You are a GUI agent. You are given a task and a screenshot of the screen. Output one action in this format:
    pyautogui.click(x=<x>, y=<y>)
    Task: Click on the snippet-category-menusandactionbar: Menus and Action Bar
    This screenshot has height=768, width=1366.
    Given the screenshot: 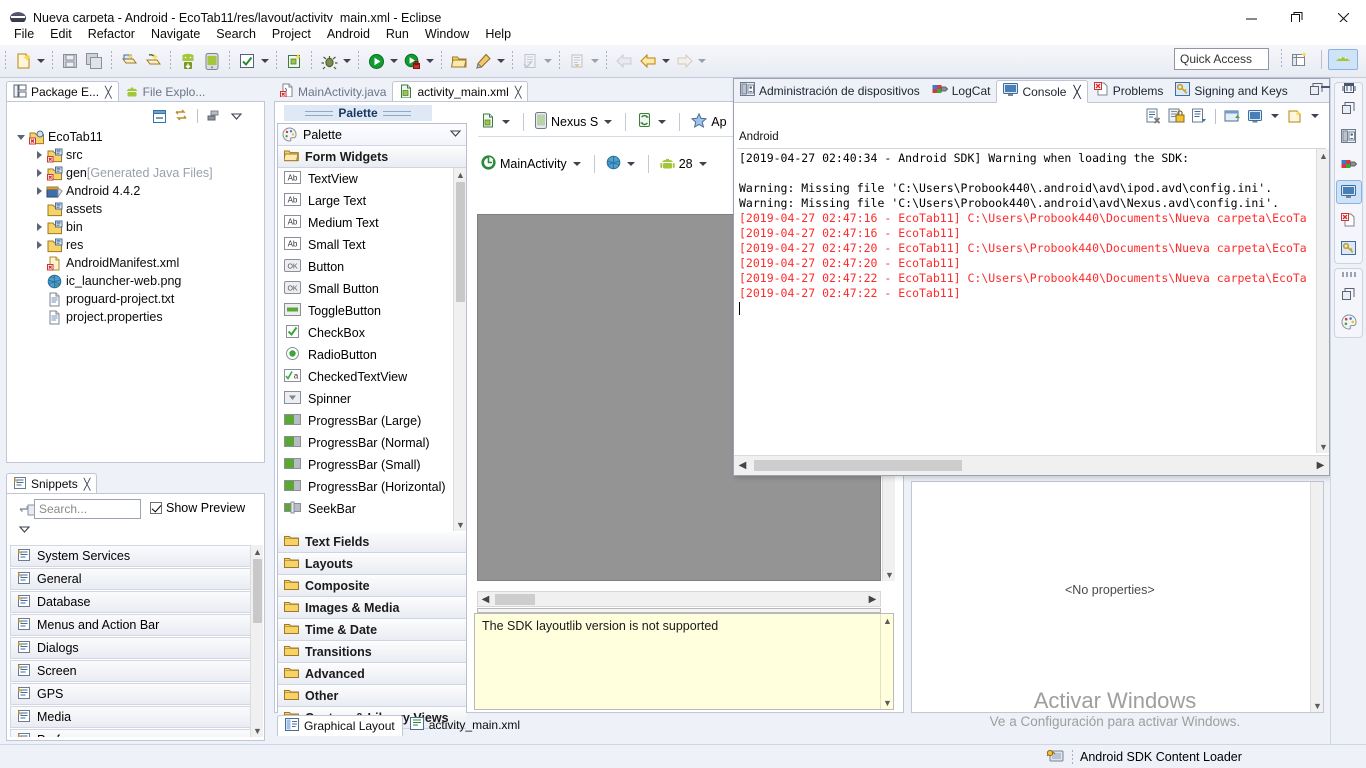 What is the action you would take?
    pyautogui.click(x=131, y=625)
    